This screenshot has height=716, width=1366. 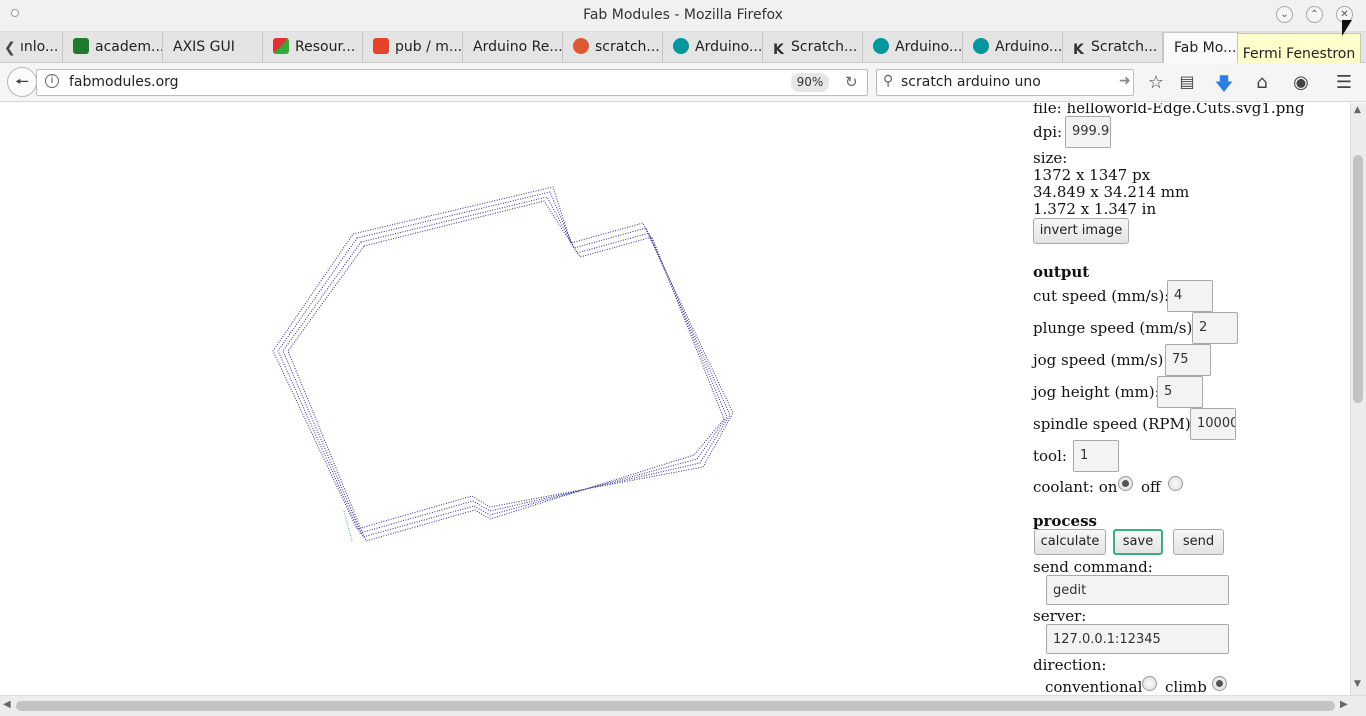 I want to click on output-heading: output, so click(x=1061, y=272).